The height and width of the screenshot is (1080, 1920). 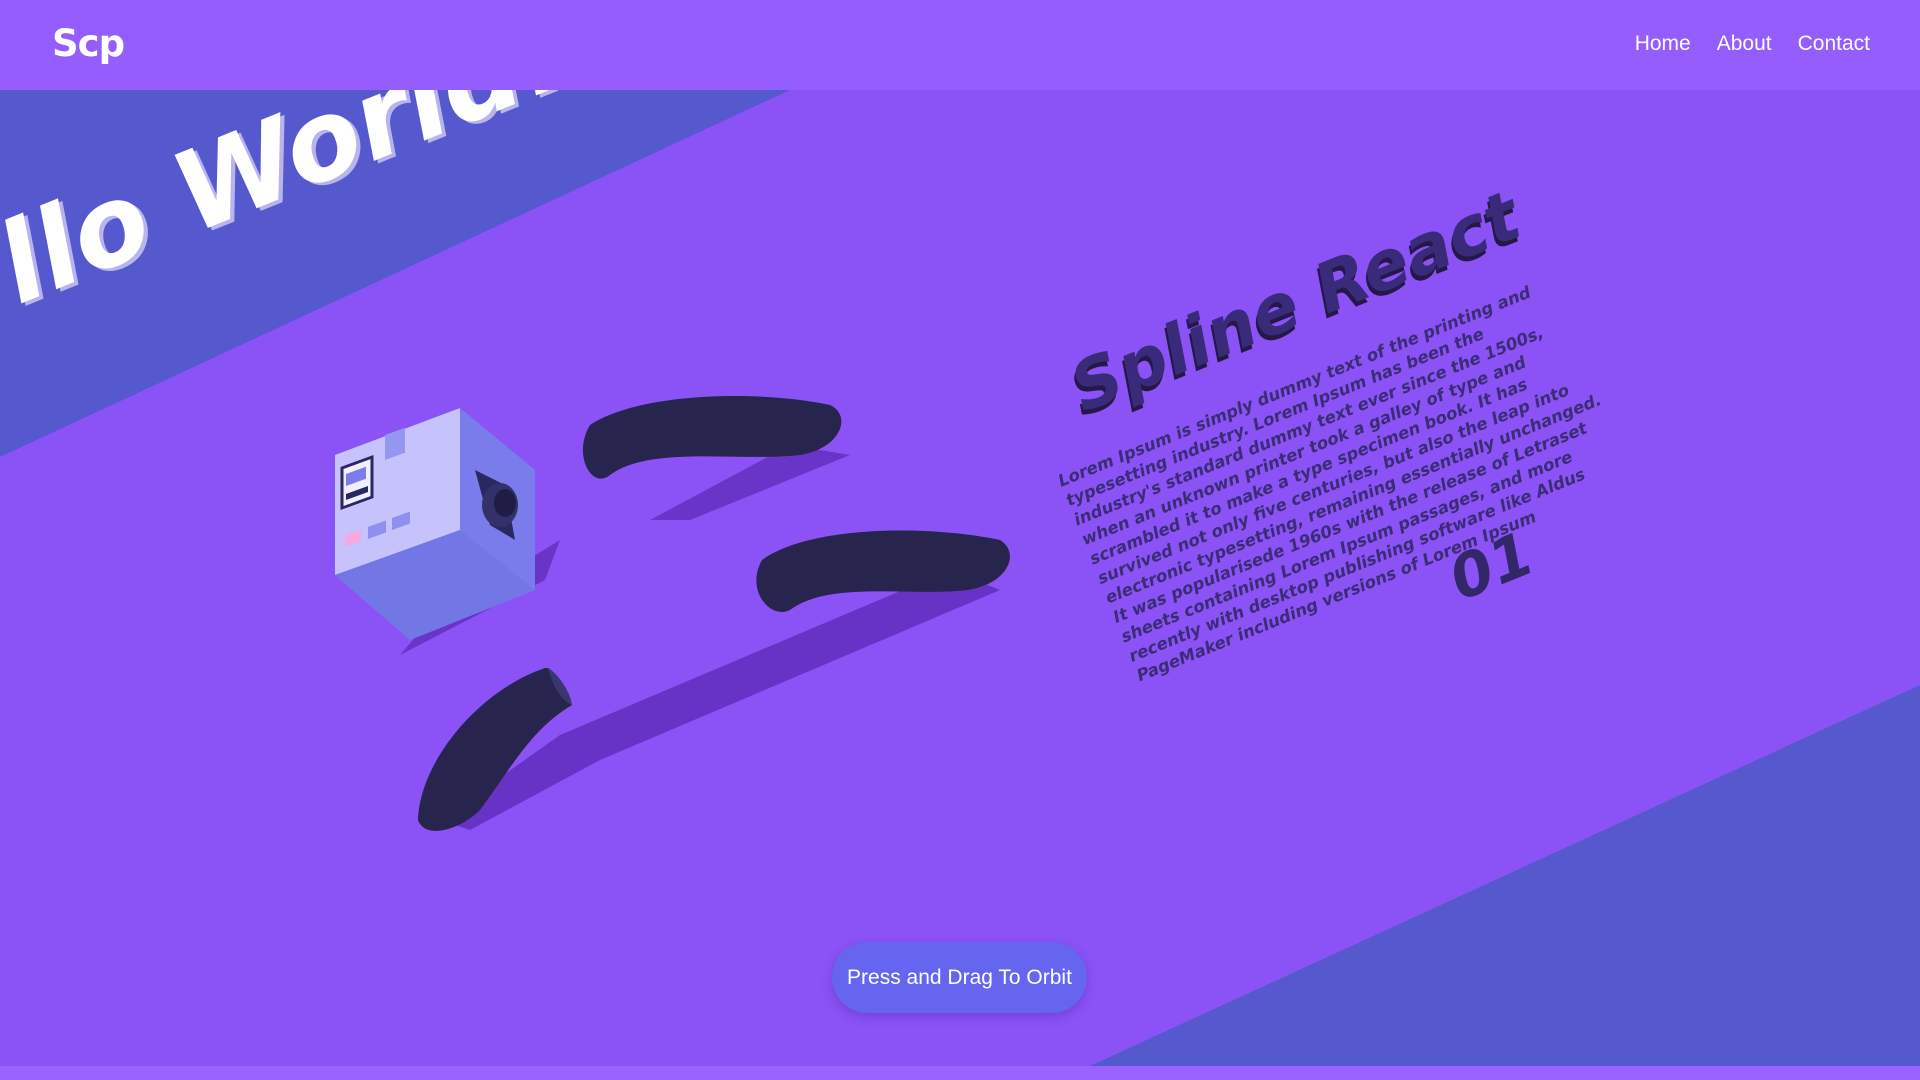 I want to click on top-navbar: Scp Home About Contact, so click(x=960, y=45).